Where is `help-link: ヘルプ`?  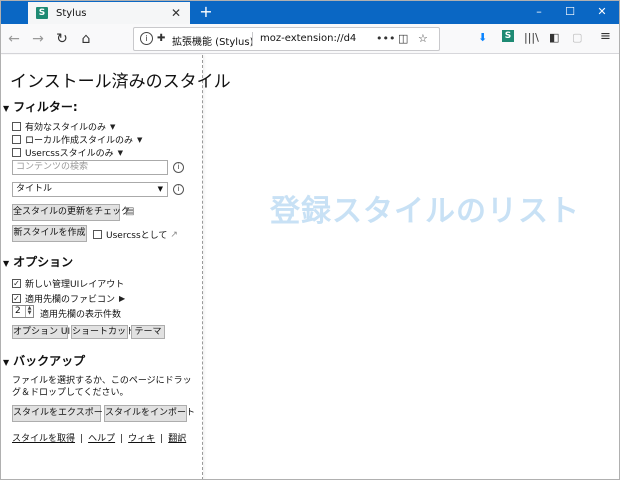
help-link: ヘルプ is located at coordinates (101, 439).